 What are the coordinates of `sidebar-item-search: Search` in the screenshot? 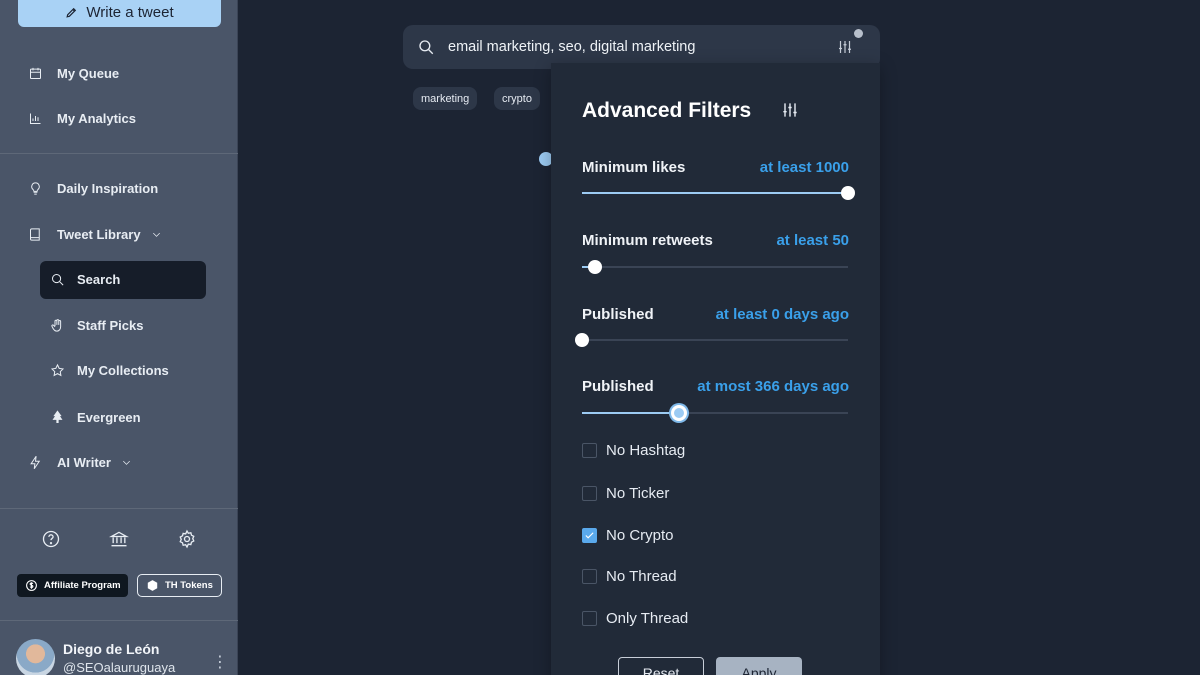 It's located at (85, 279).